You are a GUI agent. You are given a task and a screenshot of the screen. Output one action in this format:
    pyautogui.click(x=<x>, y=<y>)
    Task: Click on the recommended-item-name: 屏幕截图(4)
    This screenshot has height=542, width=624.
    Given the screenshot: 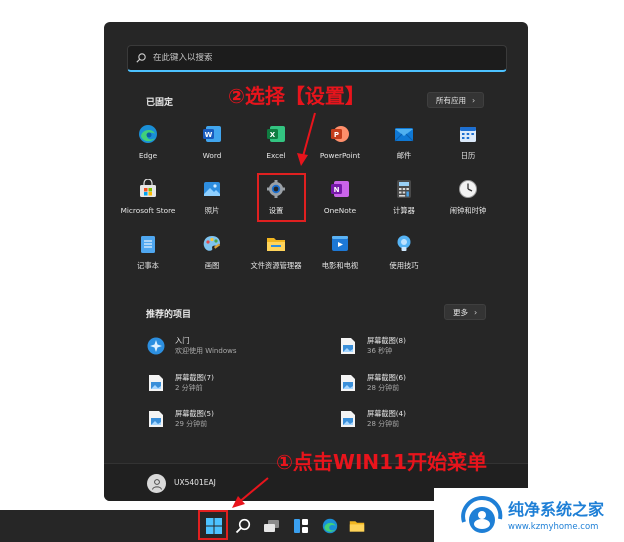 What is the action you would take?
    pyautogui.click(x=386, y=413)
    